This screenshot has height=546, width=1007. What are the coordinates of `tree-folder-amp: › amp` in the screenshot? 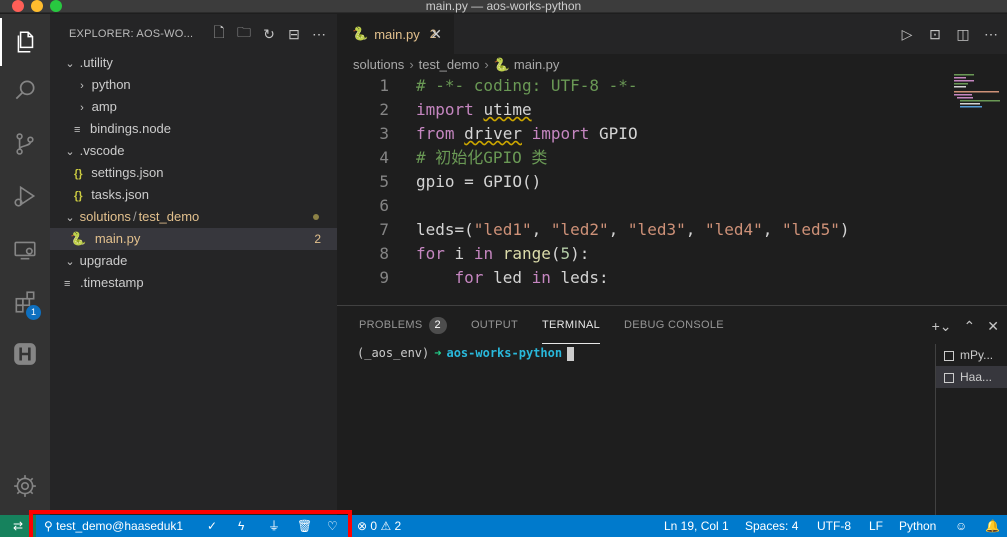 It's located at (193, 107).